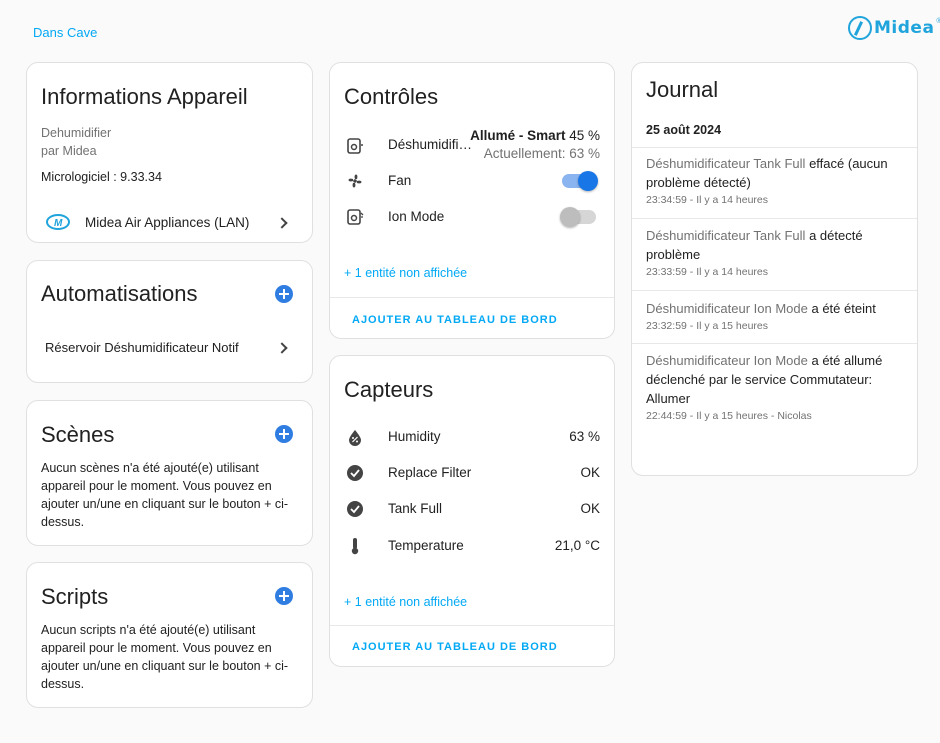 This screenshot has width=940, height=743. What do you see at coordinates (472, 181) in the screenshot?
I see `entity-row-fan: Fan` at bounding box center [472, 181].